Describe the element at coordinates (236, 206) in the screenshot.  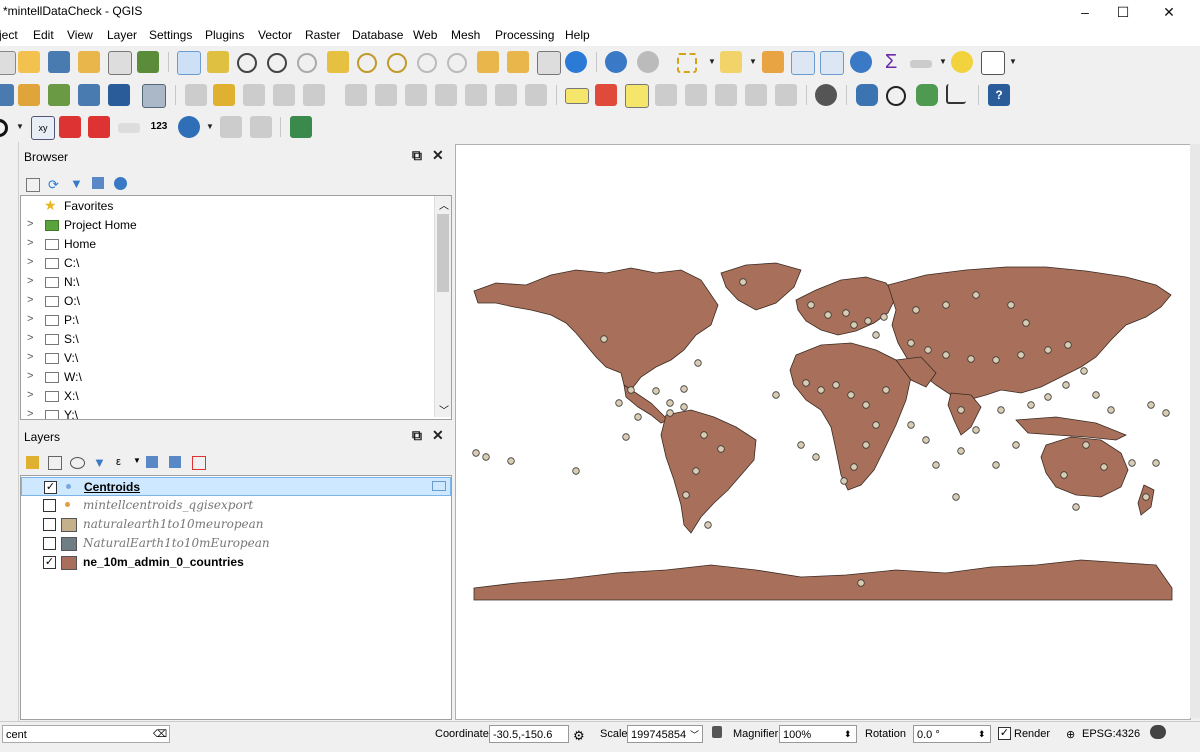
I see `browser-item-favorites: ★ Favorites` at that location.